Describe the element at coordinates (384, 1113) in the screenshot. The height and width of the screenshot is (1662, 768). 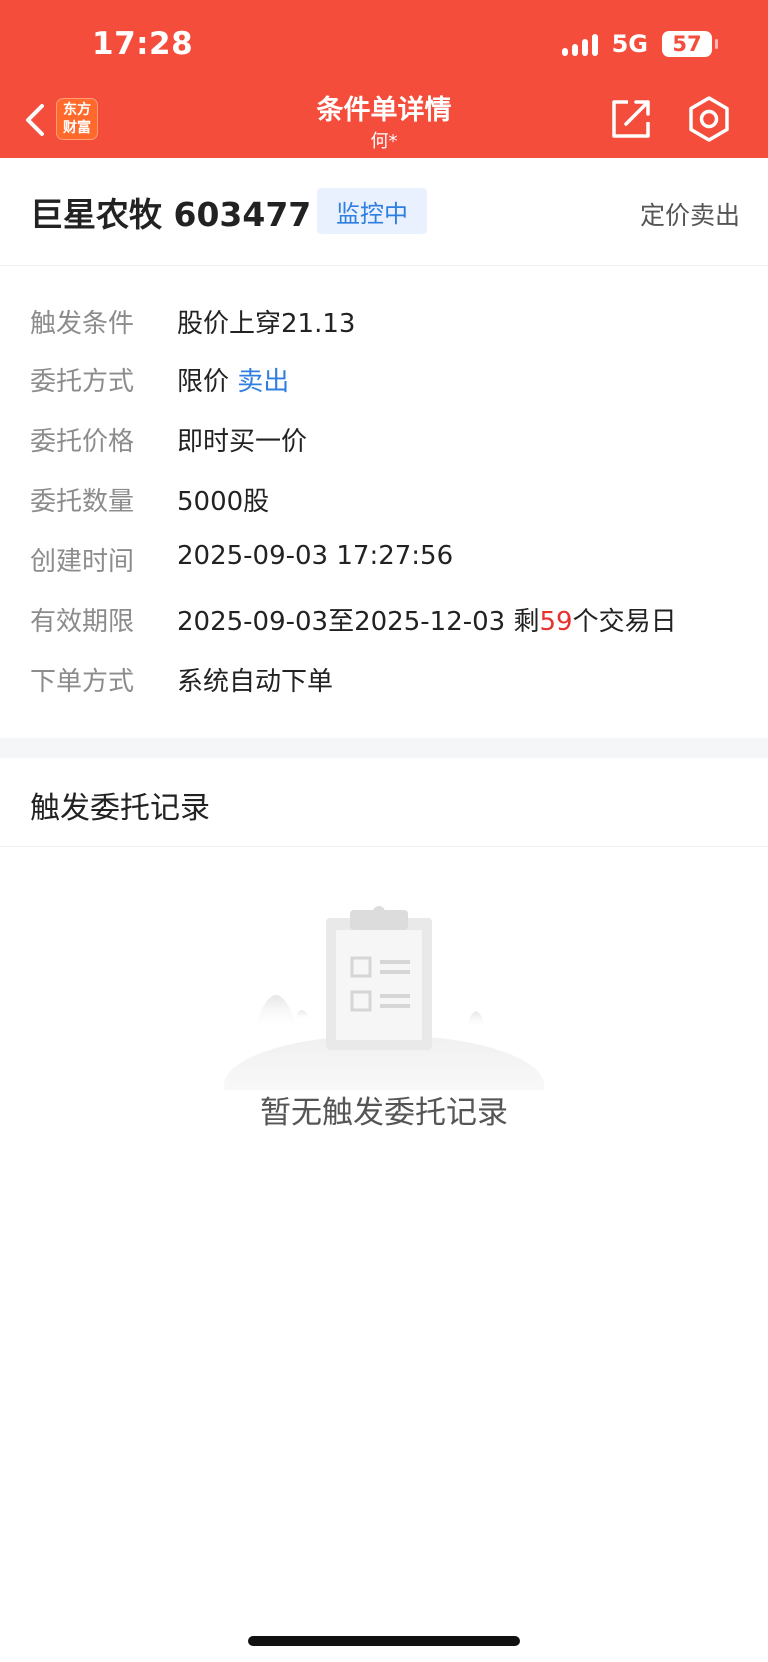
I see `empty-state-text: 暂无触发委托记录` at that location.